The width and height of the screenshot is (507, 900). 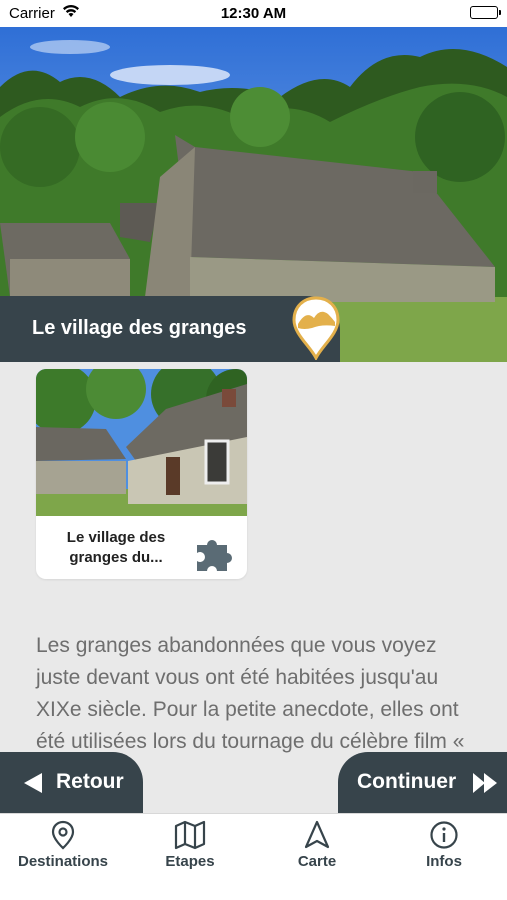 What do you see at coordinates (139, 328) in the screenshot?
I see `page-title: Le village des granges` at bounding box center [139, 328].